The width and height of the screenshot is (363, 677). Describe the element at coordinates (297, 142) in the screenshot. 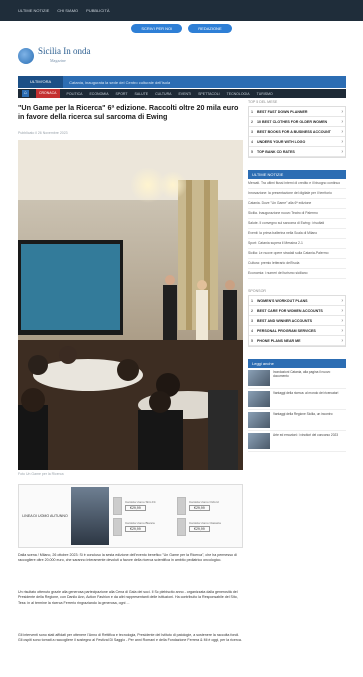

I see `list-item: 4 UNDERS YOUR WITH LOGO ›` at that location.